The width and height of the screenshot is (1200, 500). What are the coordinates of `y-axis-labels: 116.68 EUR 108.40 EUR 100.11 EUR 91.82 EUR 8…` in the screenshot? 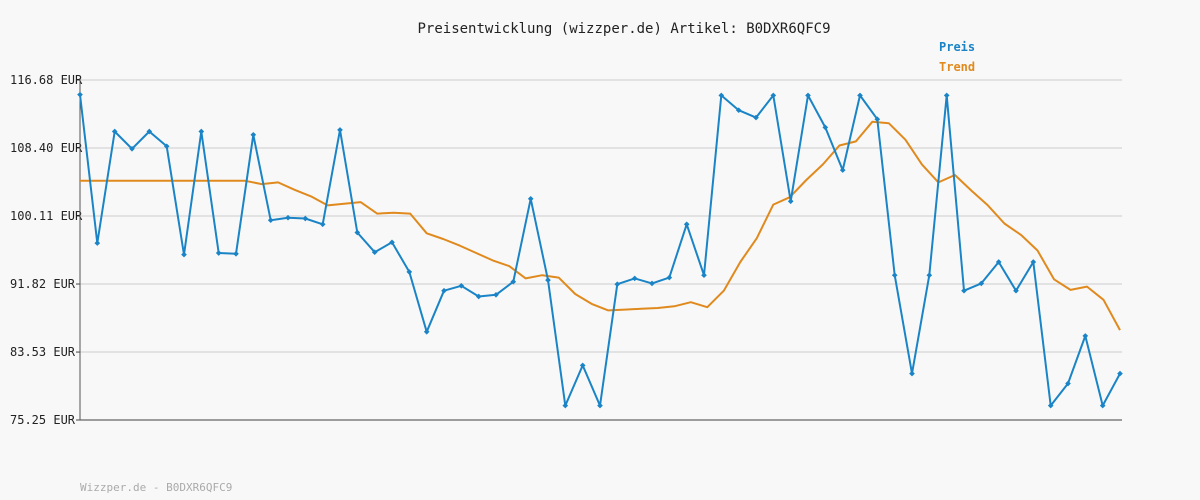 It's located at (46, 250).